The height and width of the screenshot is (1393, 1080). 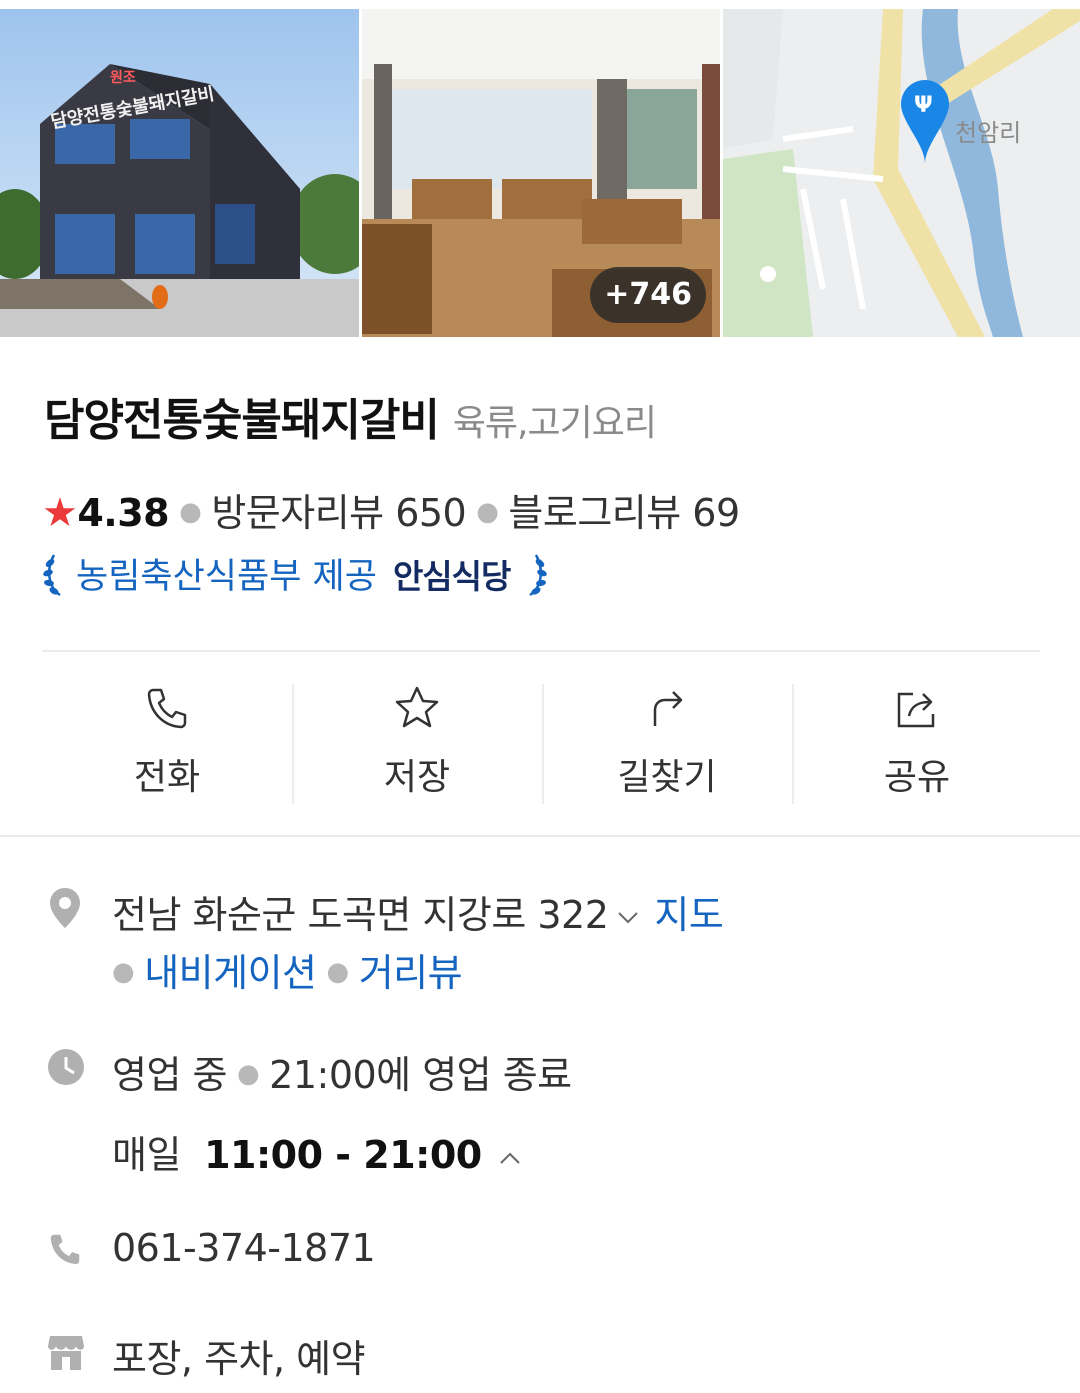 What do you see at coordinates (923, 105) in the screenshot?
I see `svg-text: Ψ` at bounding box center [923, 105].